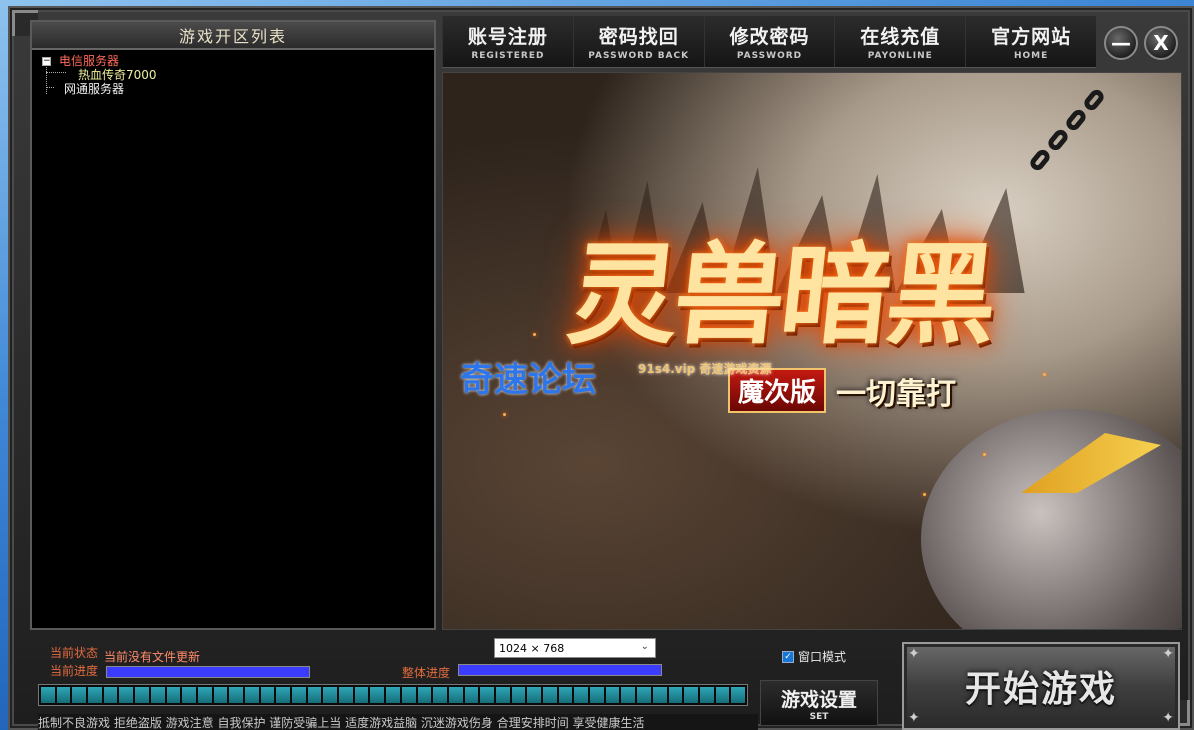 Image resolution: width=1194 pixels, height=730 pixels. I want to click on game-settings-button: 游戏设置 SET, so click(819, 703).